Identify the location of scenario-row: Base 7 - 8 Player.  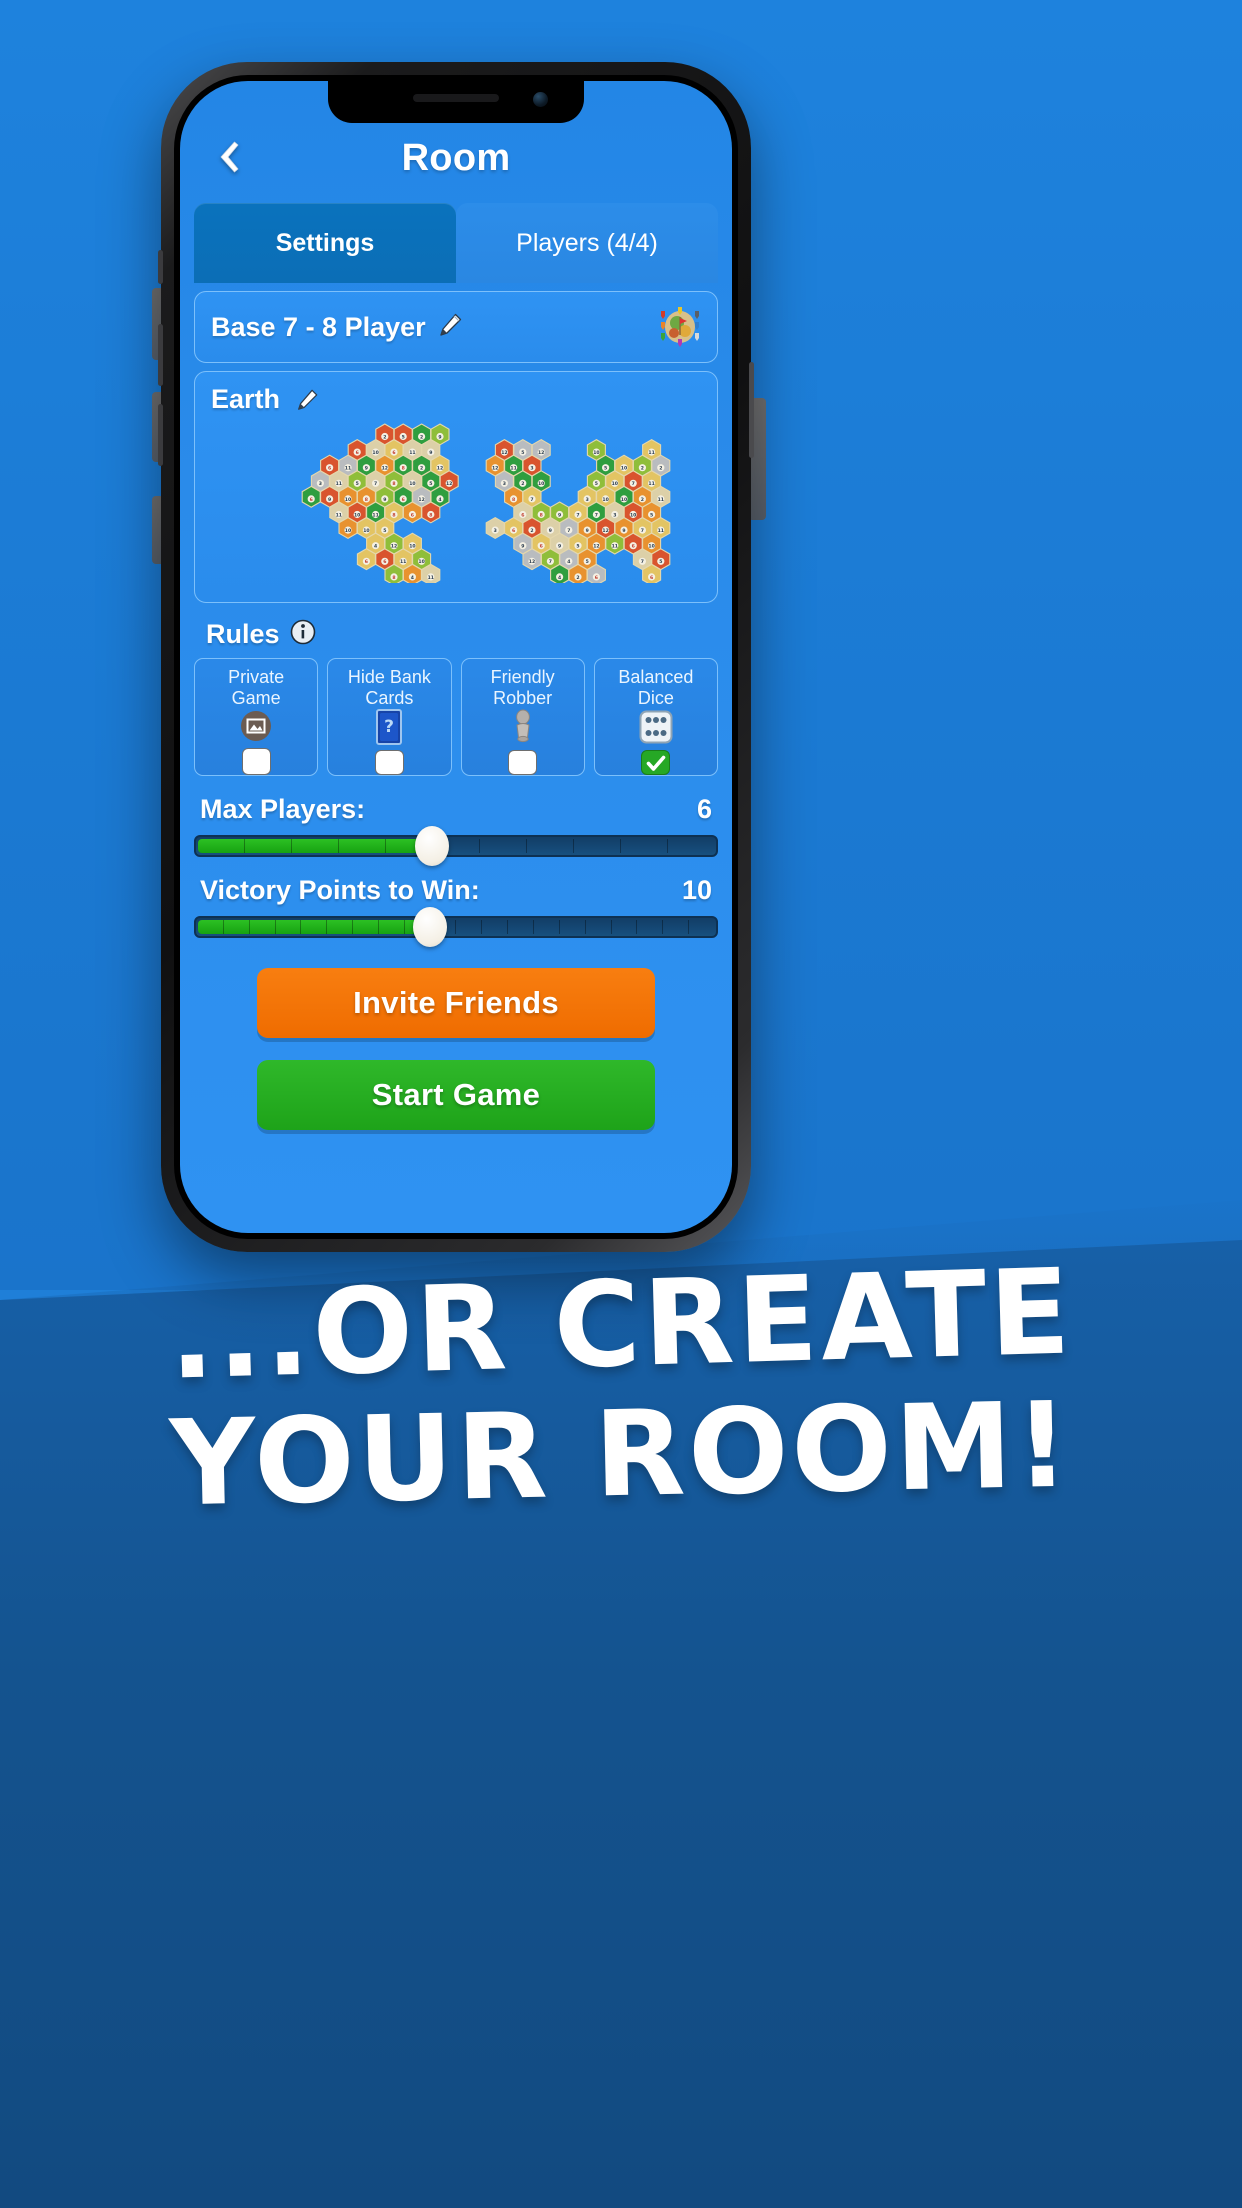
(456, 327).